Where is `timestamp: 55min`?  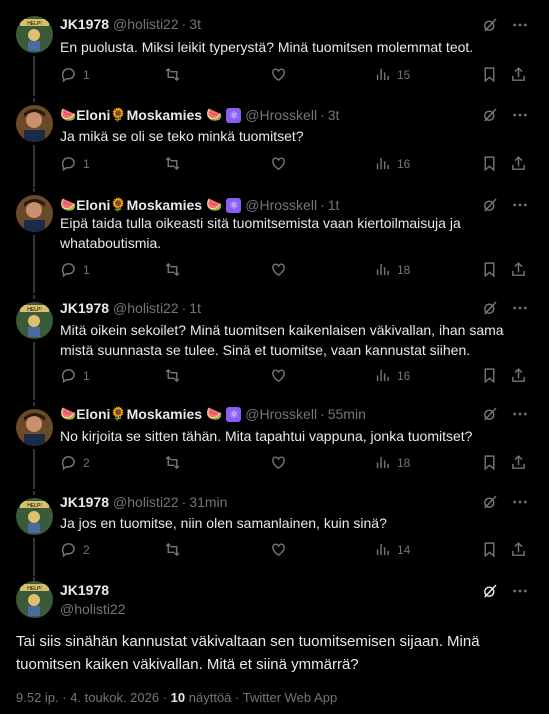
timestamp: 55min is located at coordinates (347, 414).